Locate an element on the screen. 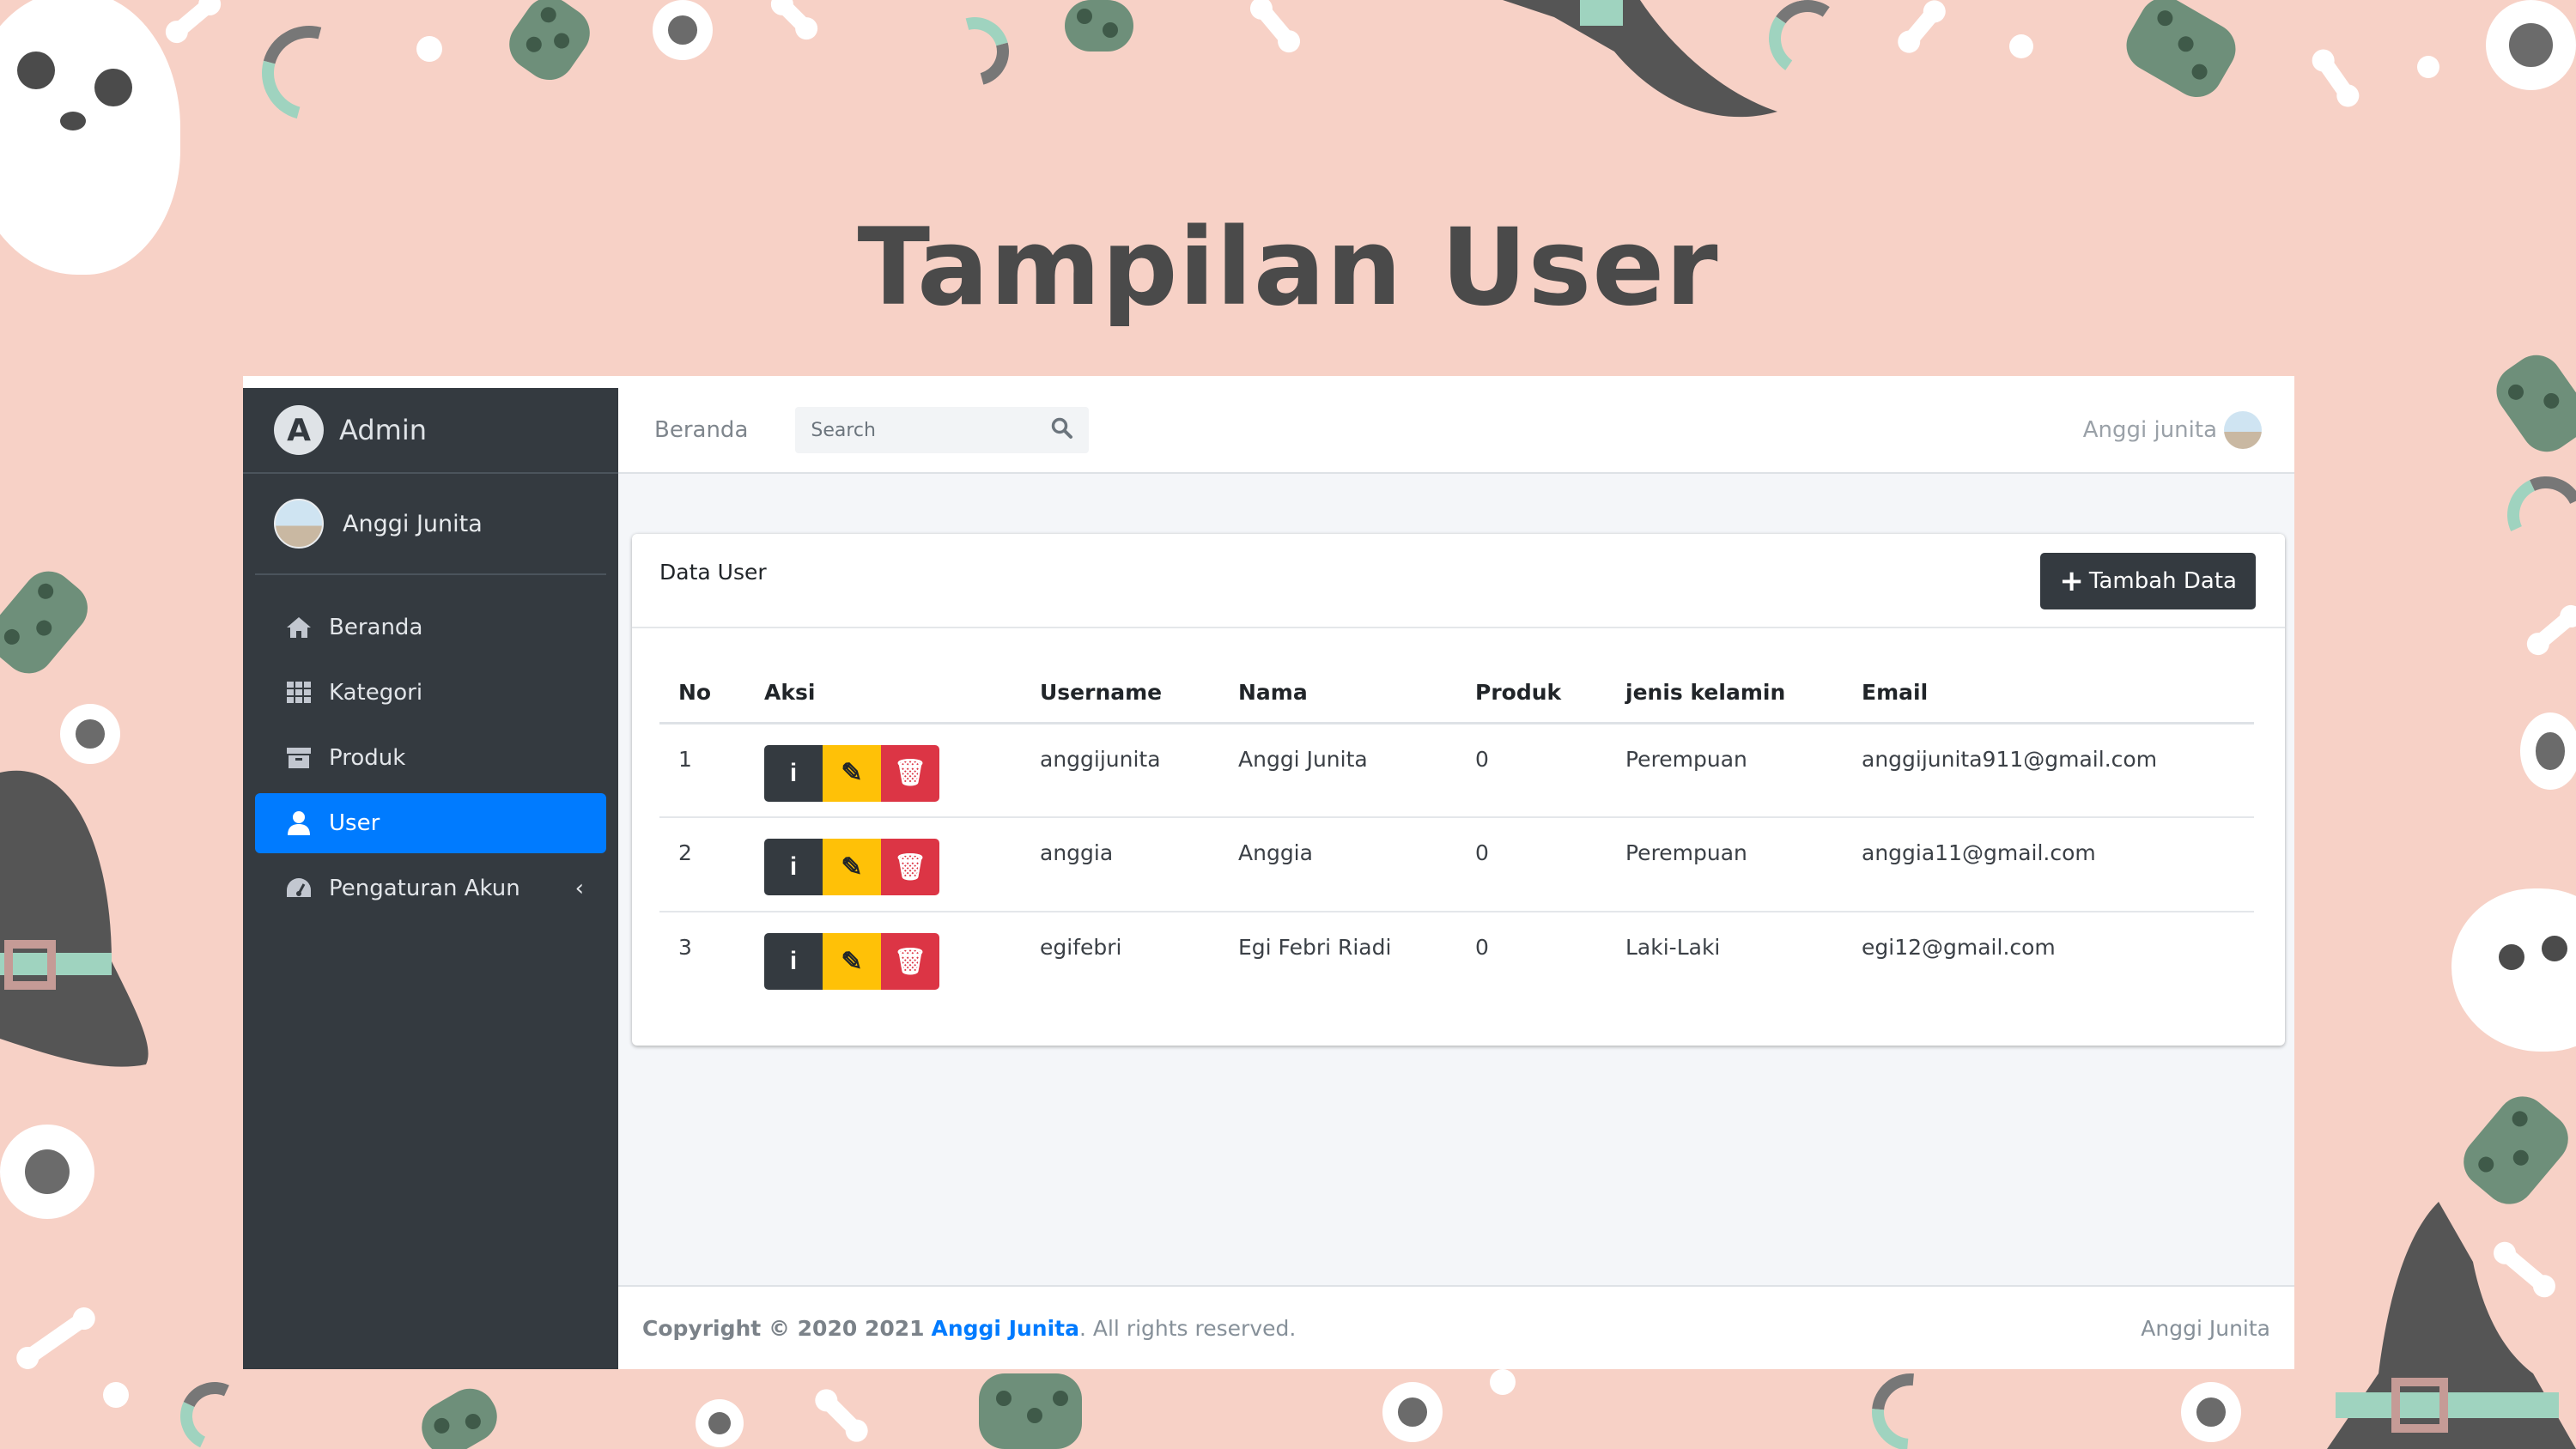  chevron-left-icon: ‹ is located at coordinates (579, 889).